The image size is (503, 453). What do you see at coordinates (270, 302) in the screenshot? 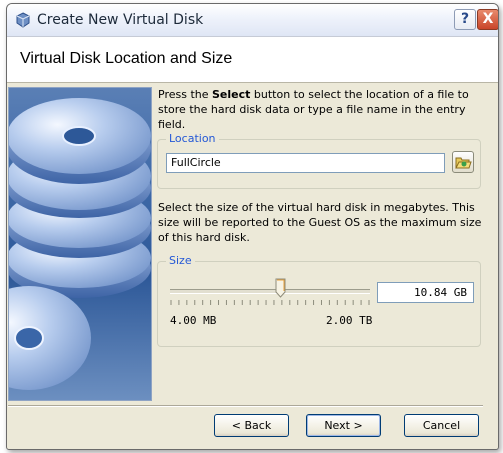
I see `size-slider-ticks` at bounding box center [270, 302].